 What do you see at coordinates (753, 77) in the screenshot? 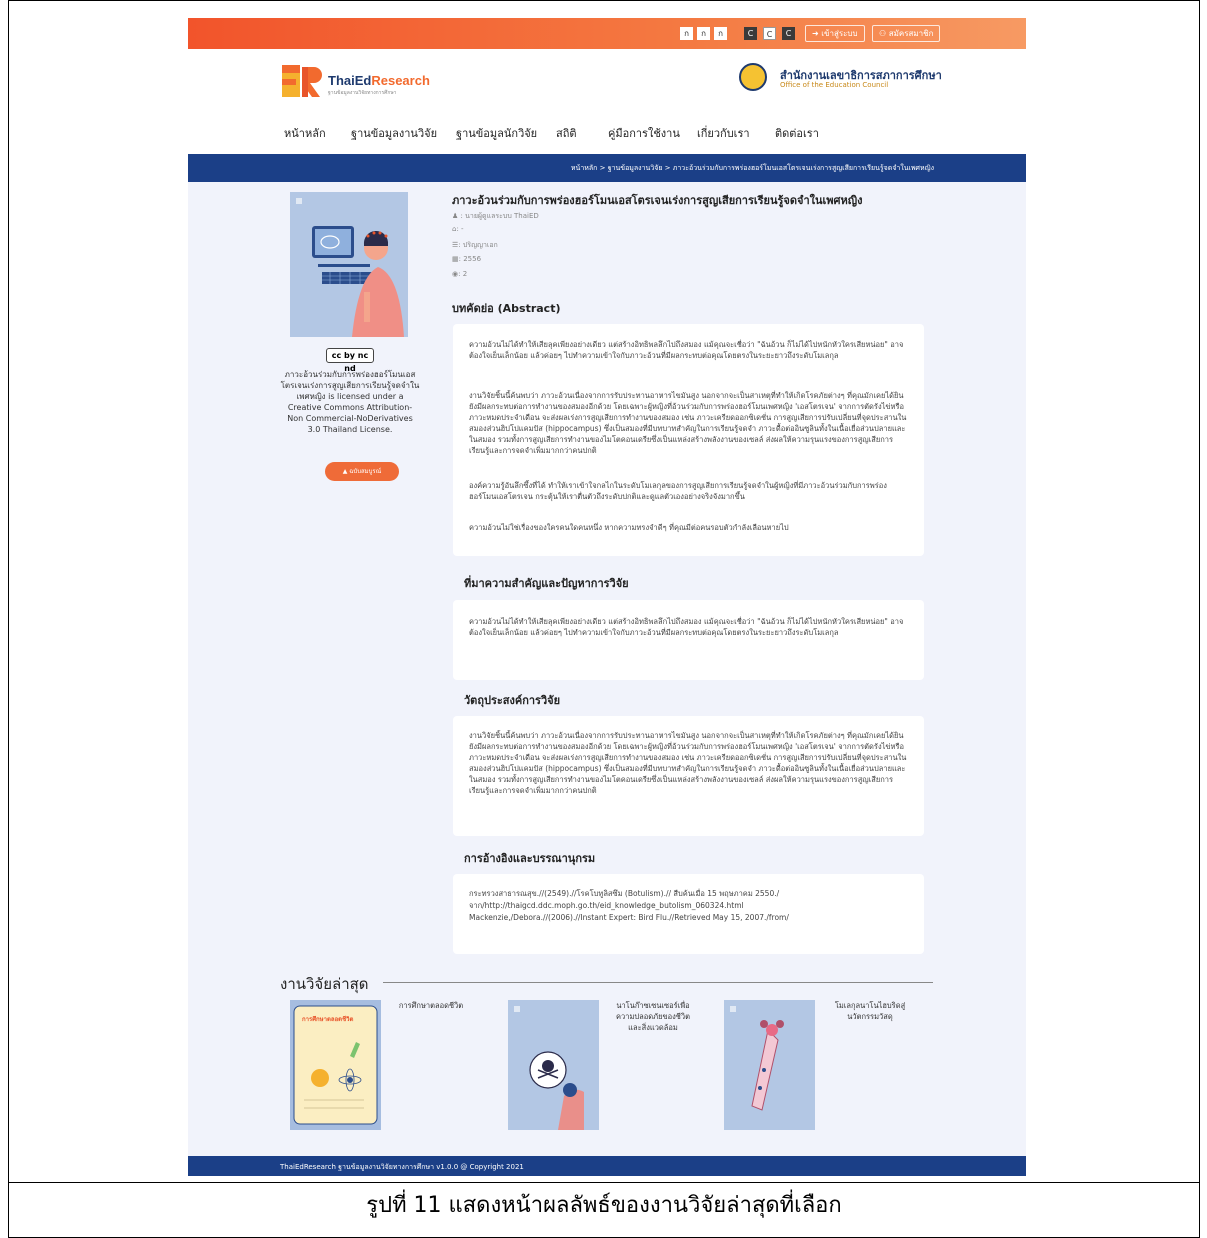
I see `oec-emblem-icon` at bounding box center [753, 77].